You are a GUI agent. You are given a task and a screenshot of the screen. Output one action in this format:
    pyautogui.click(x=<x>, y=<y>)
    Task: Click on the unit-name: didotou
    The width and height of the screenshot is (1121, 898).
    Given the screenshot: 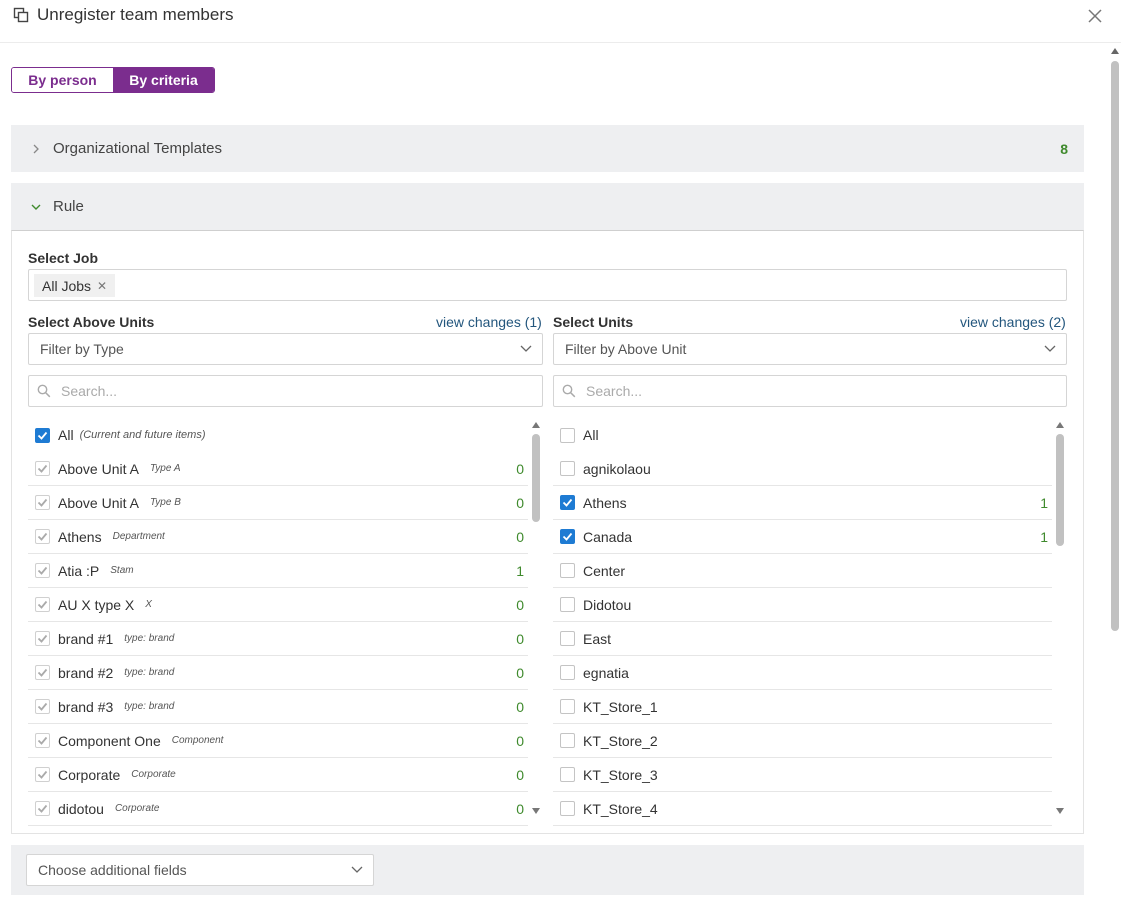 What is the action you would take?
    pyautogui.click(x=81, y=808)
    